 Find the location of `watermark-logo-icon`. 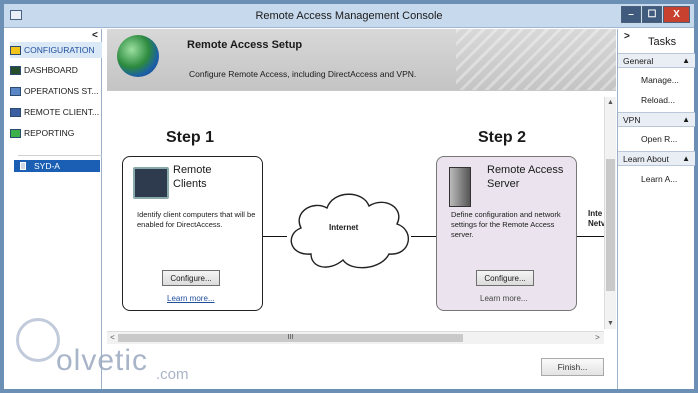

watermark-logo-icon is located at coordinates (38, 340).